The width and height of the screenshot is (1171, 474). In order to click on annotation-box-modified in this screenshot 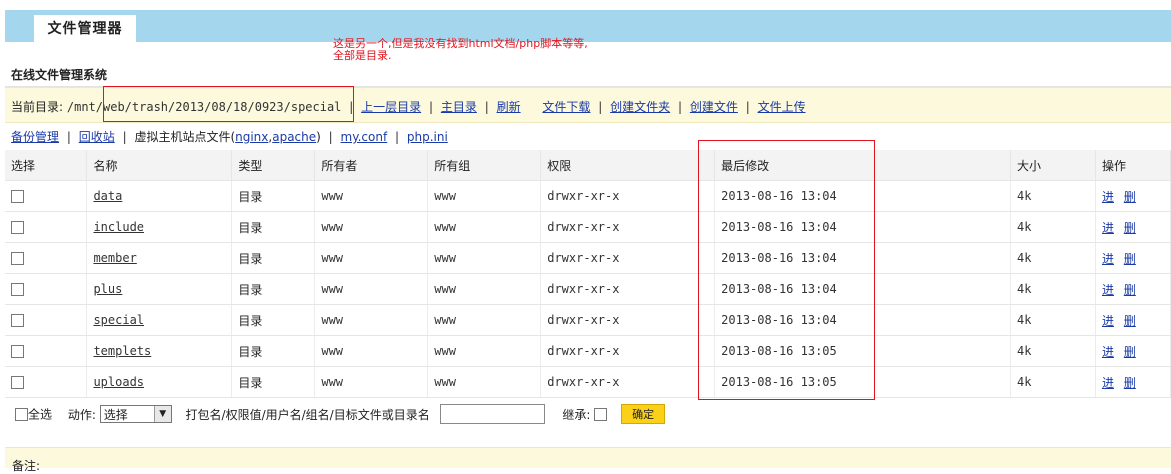, I will do `click(786, 270)`.